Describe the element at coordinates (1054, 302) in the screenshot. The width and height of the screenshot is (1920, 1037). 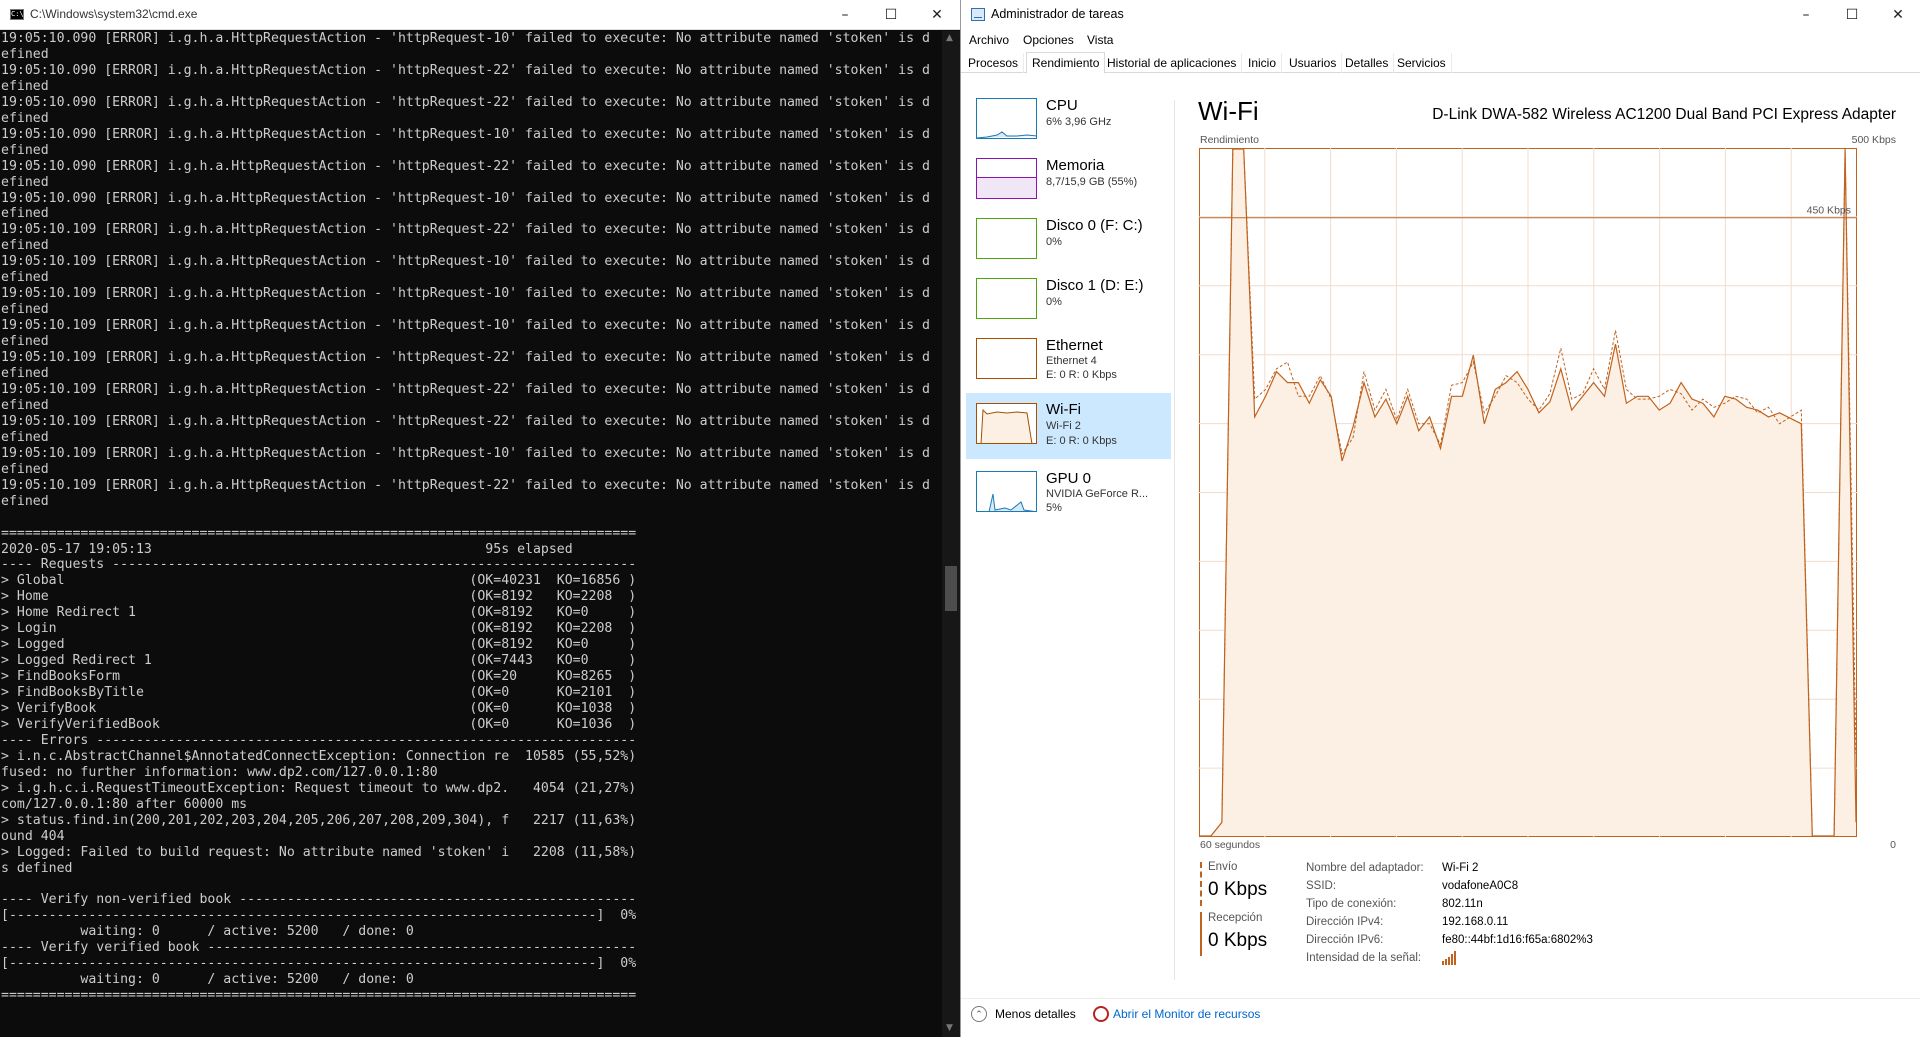
I see `sidebar-sub-disco1: 0%` at that location.